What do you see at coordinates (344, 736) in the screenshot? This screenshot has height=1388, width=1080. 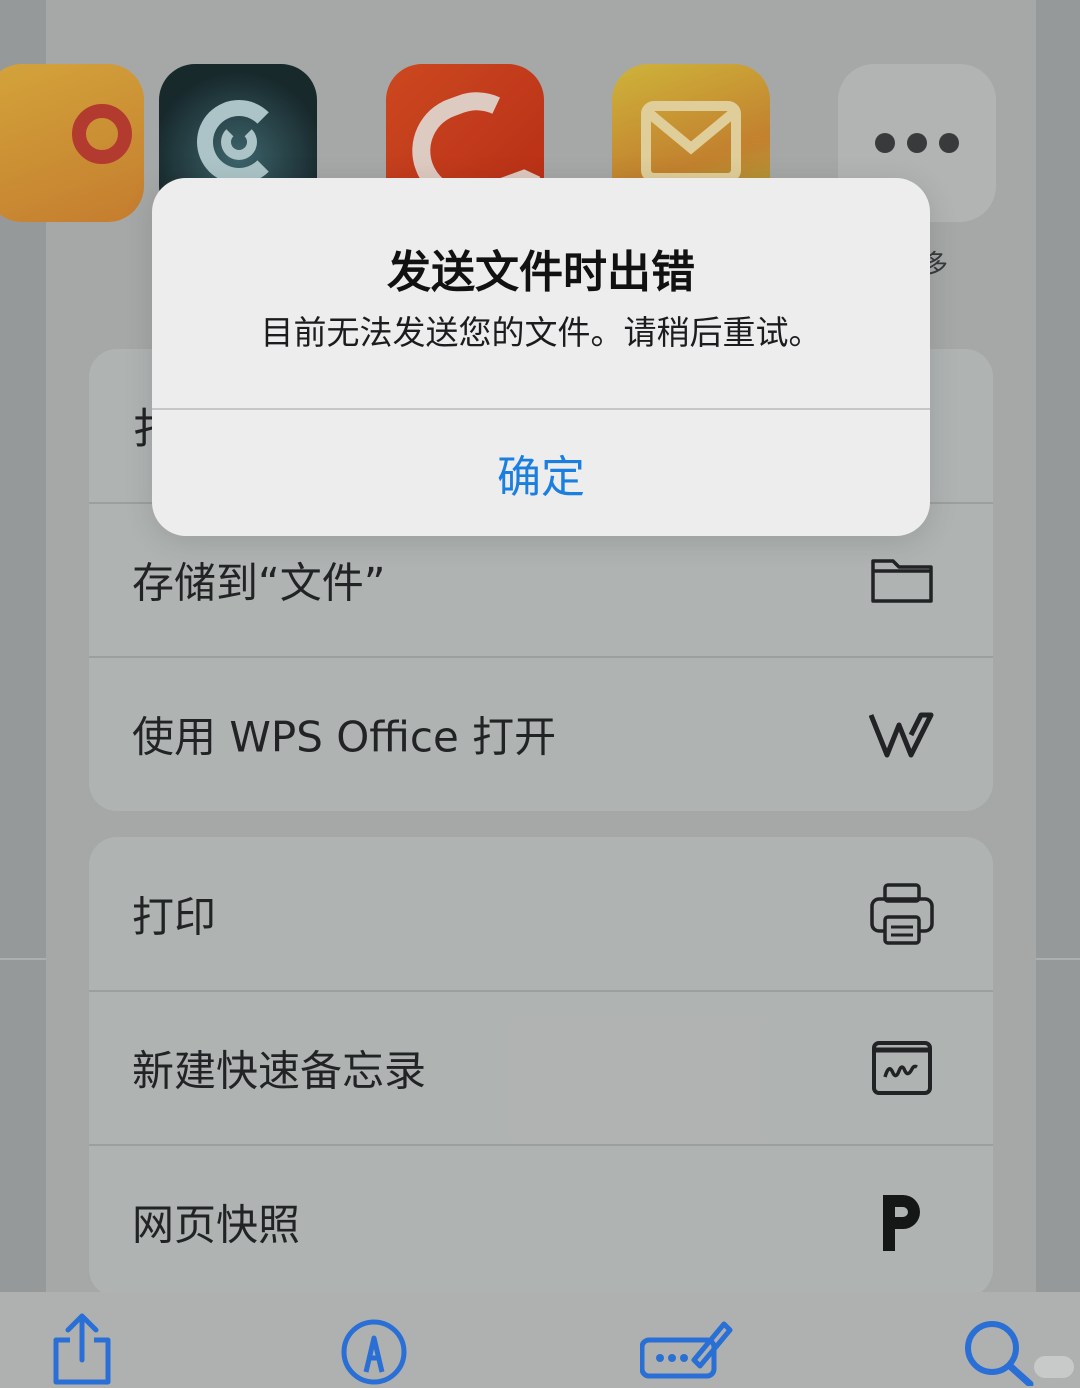 I see `action-label: 使用 WPS Office 打开` at bounding box center [344, 736].